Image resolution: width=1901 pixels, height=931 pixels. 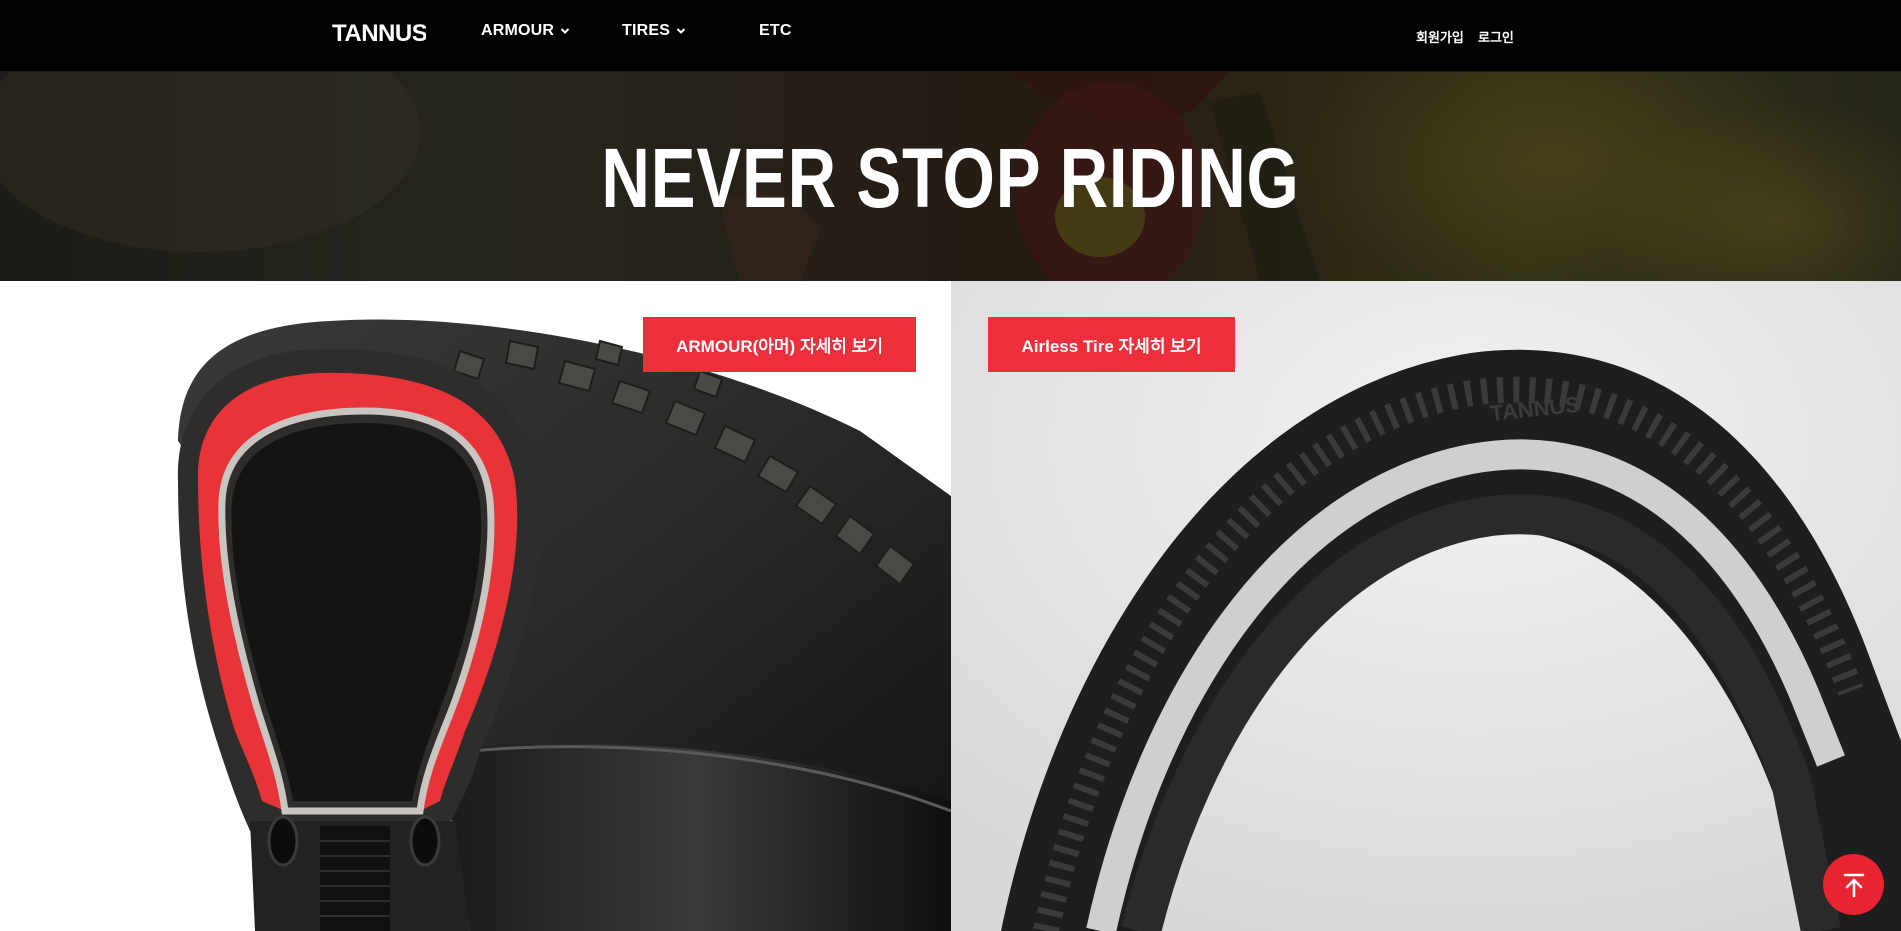 I want to click on nav-etc-label: ETC, so click(x=775, y=30).